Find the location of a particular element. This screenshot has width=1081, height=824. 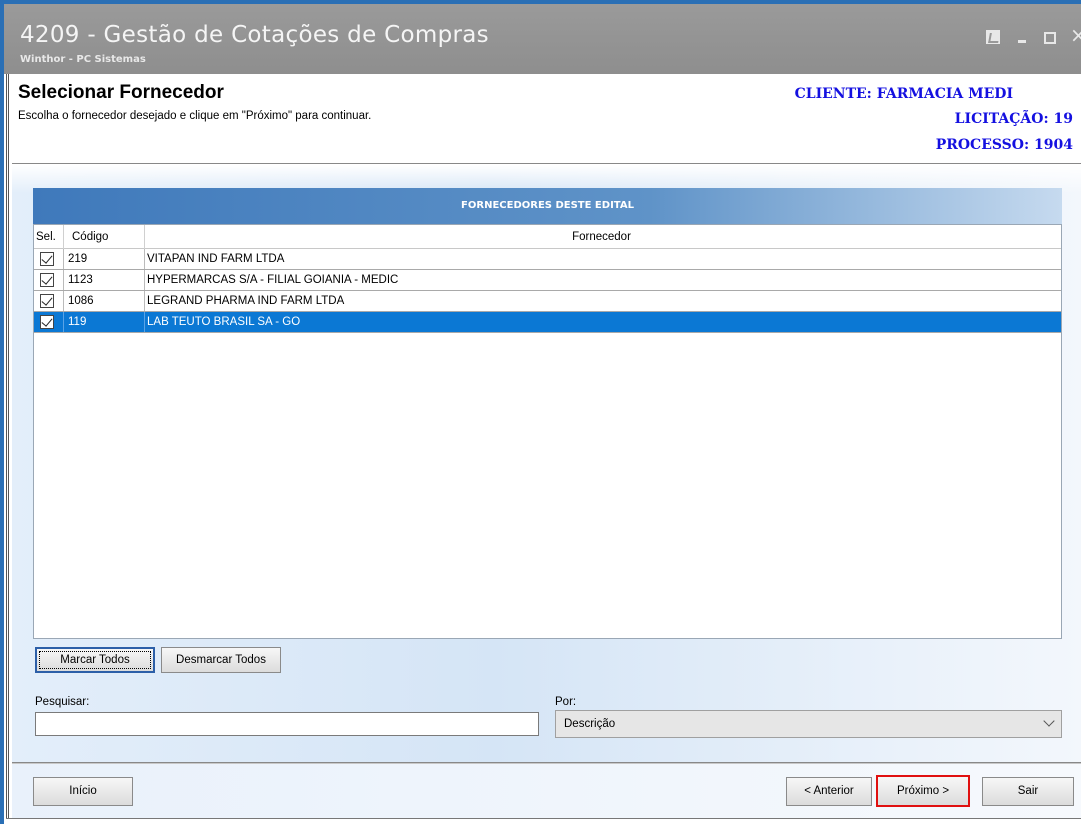

row-codigo: 1123 is located at coordinates (104, 280).